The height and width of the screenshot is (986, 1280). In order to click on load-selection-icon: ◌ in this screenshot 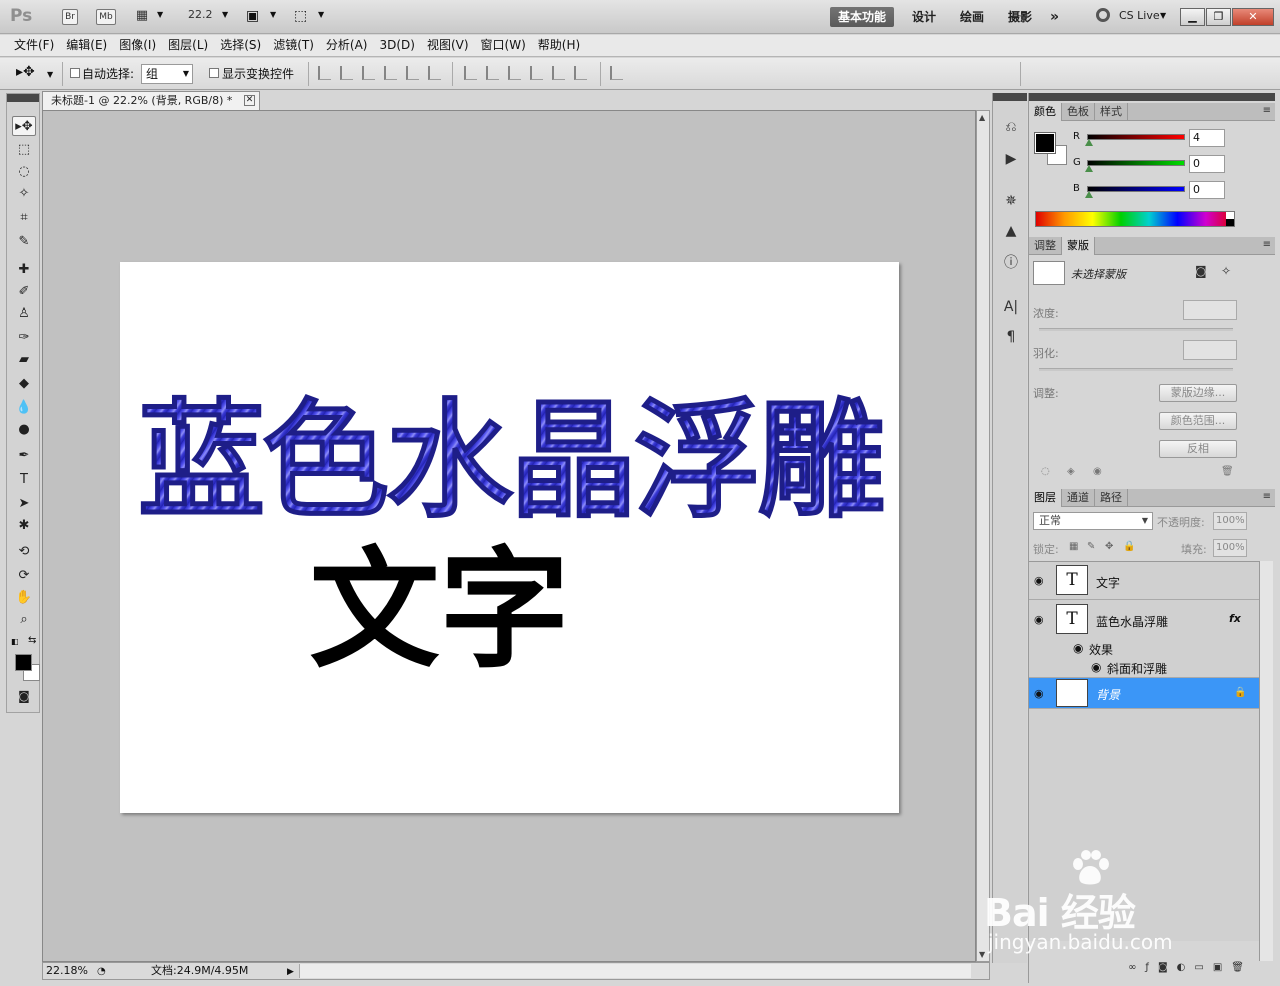, I will do `click(1045, 471)`.